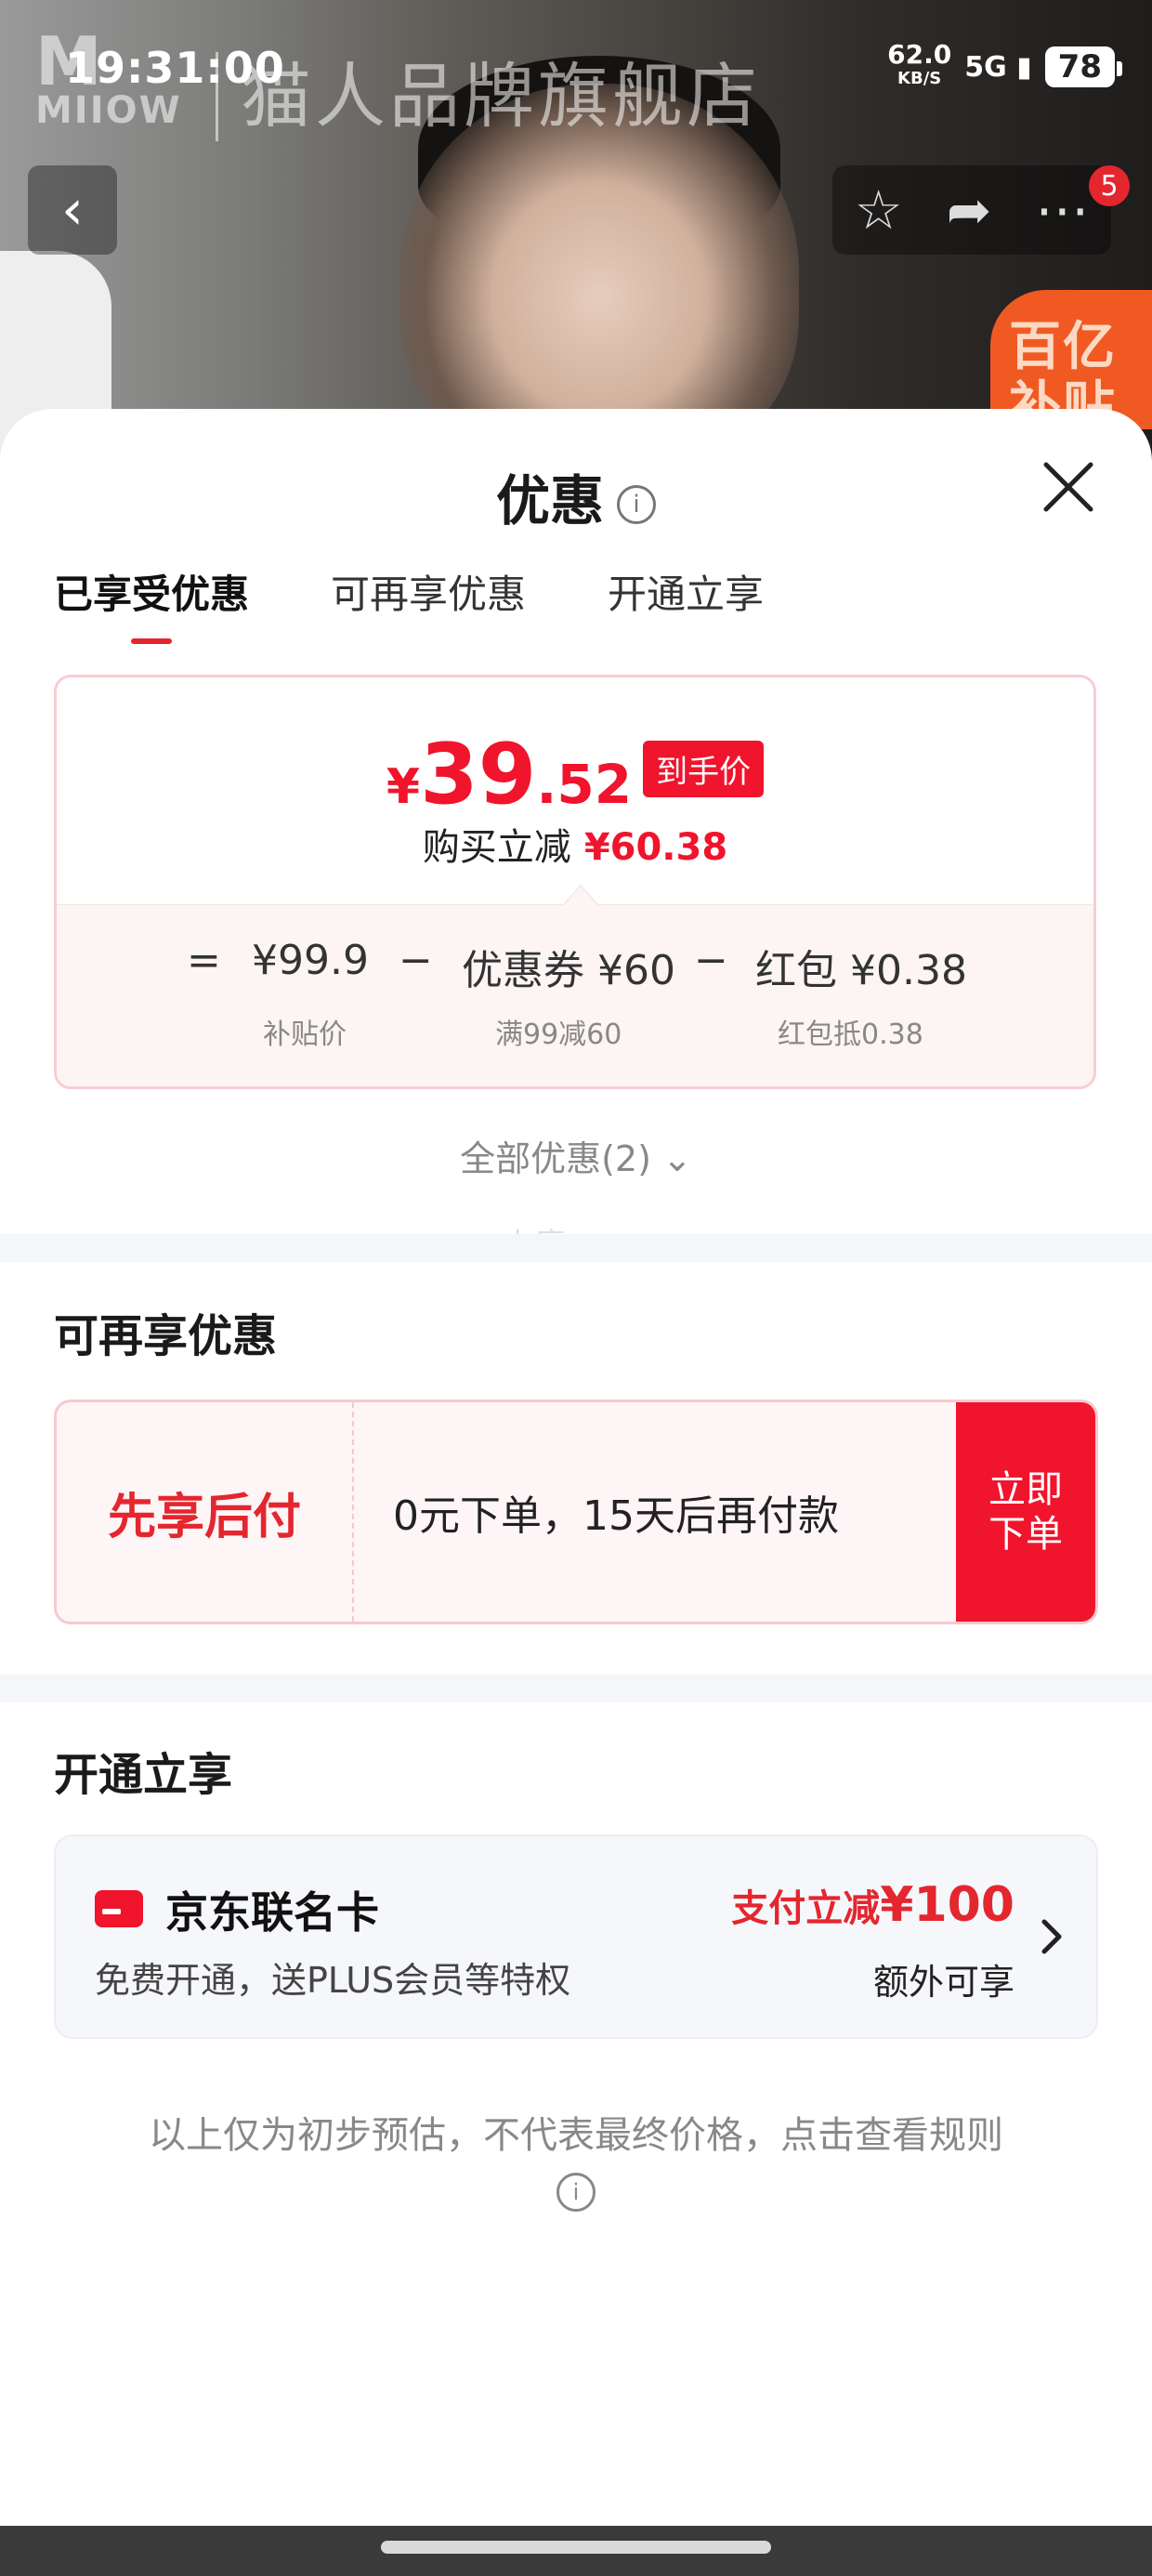 The width and height of the screenshot is (1152, 2576). Describe the element at coordinates (558, 1035) in the screenshot. I see `breakdown-coupon-label: 满99减60` at that location.